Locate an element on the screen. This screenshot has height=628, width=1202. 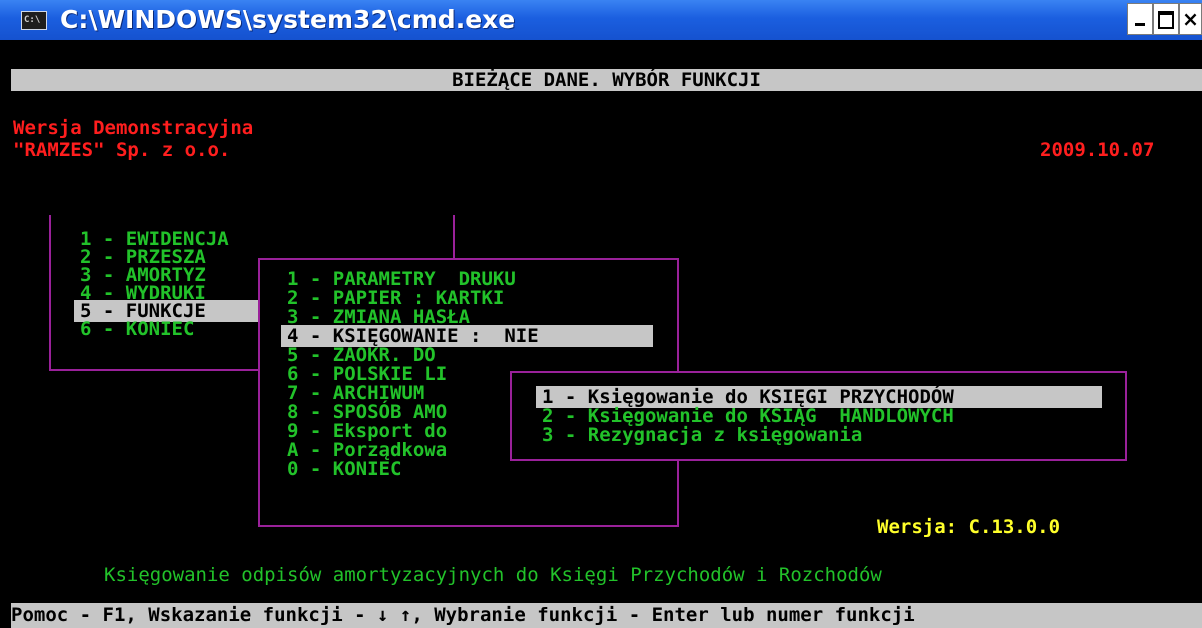
current-date: 2009.10.07 is located at coordinates (1097, 150).